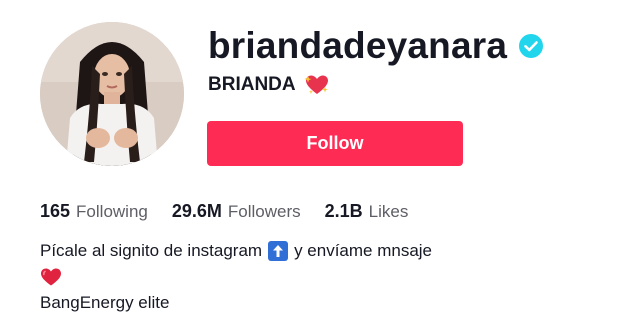 Image resolution: width=618 pixels, height=321 pixels. Describe the element at coordinates (317, 85) in the screenshot. I see `sparkling-heart-icon` at that location.